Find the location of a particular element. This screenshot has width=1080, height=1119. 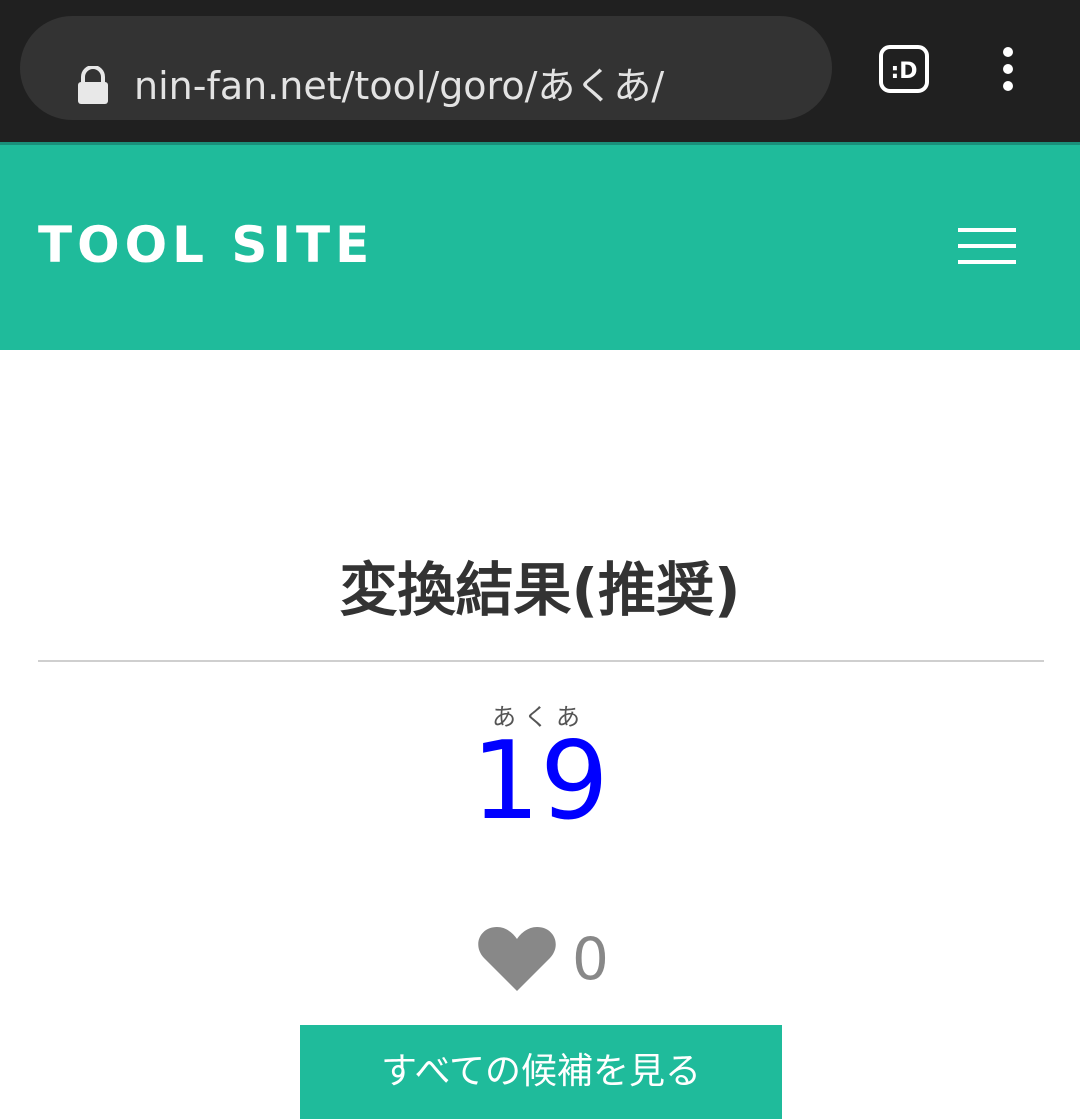

svg-text: :D is located at coordinates (903, 71).